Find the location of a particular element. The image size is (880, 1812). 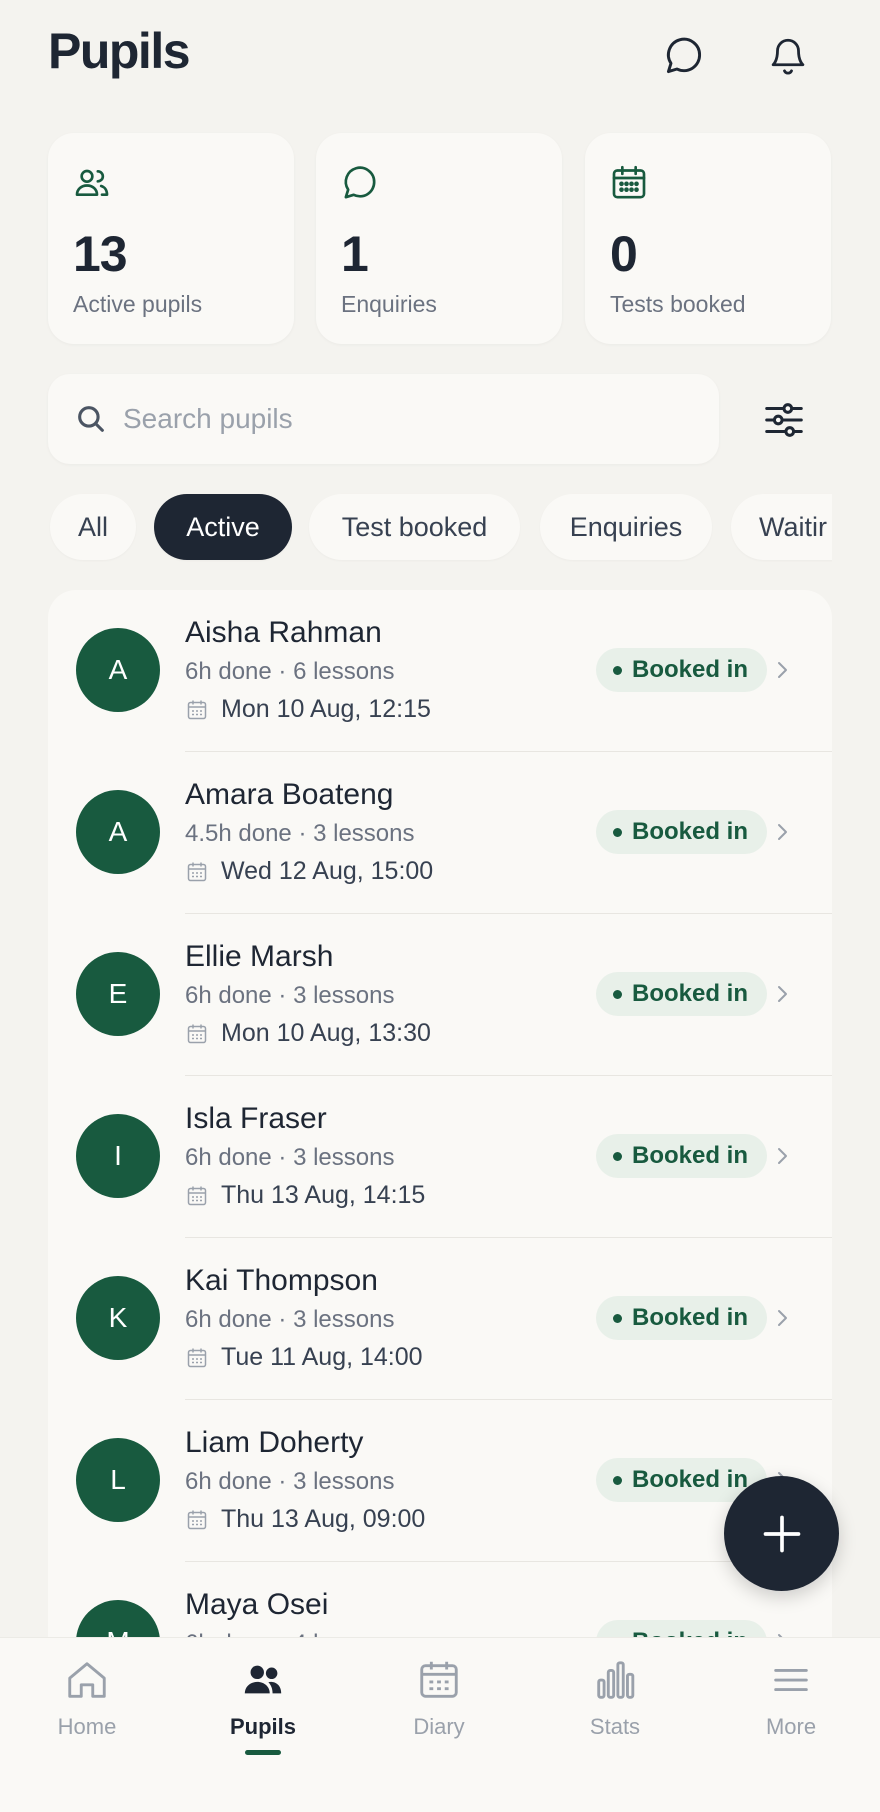

pupil-progress: 4.5h done · 3 lessons is located at coordinates (300, 833).